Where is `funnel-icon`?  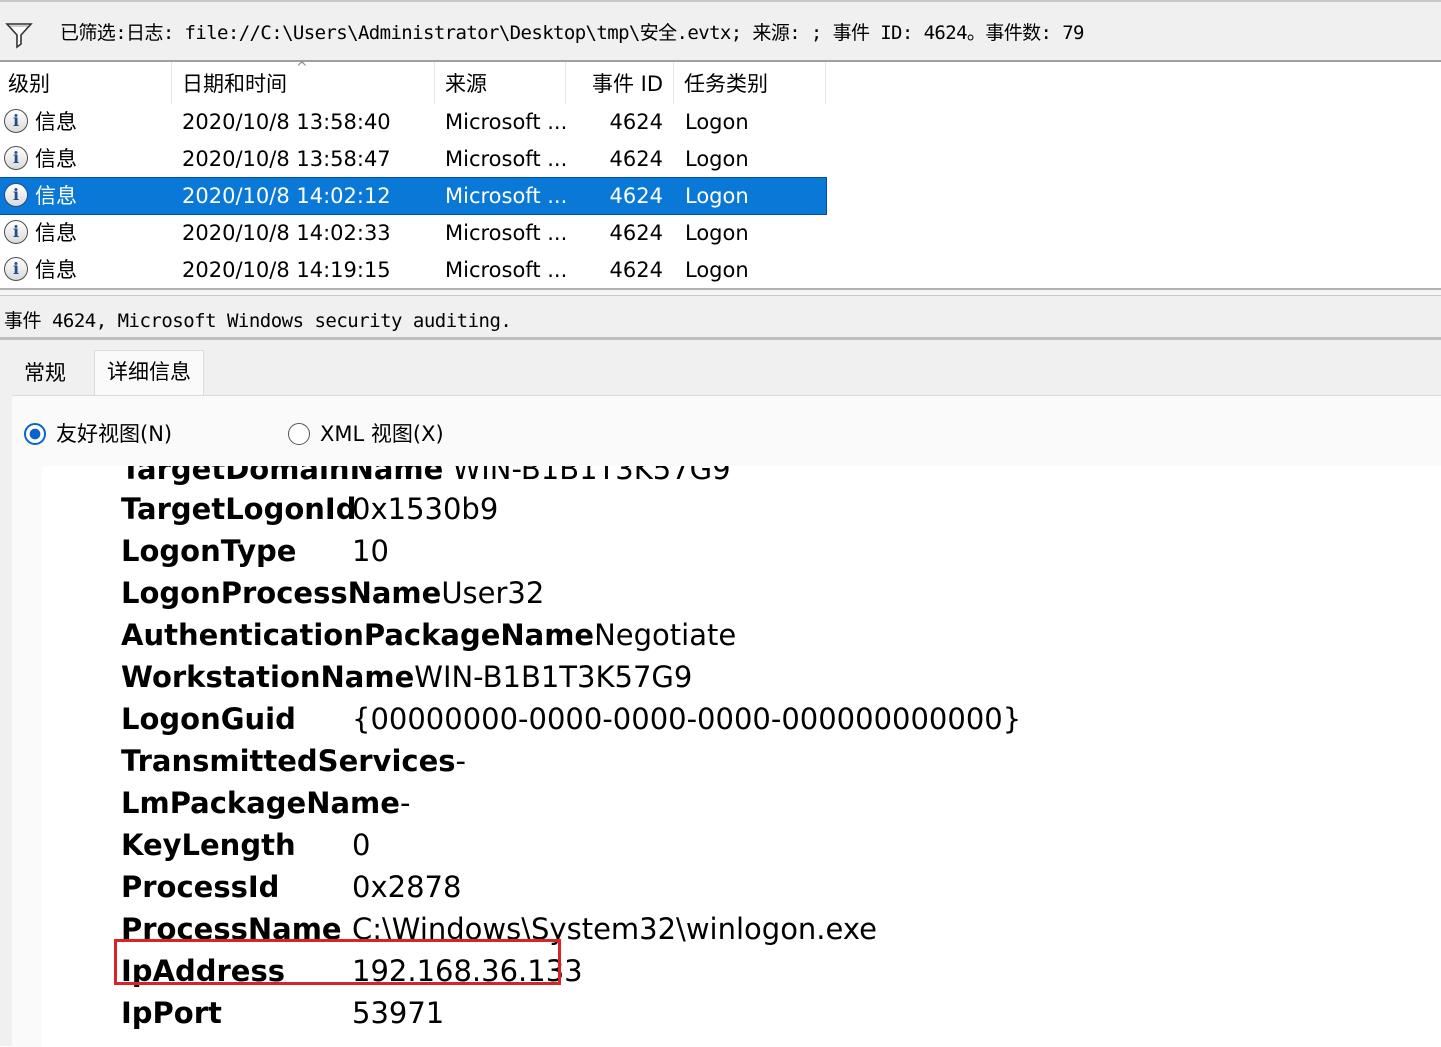
funnel-icon is located at coordinates (19, 36).